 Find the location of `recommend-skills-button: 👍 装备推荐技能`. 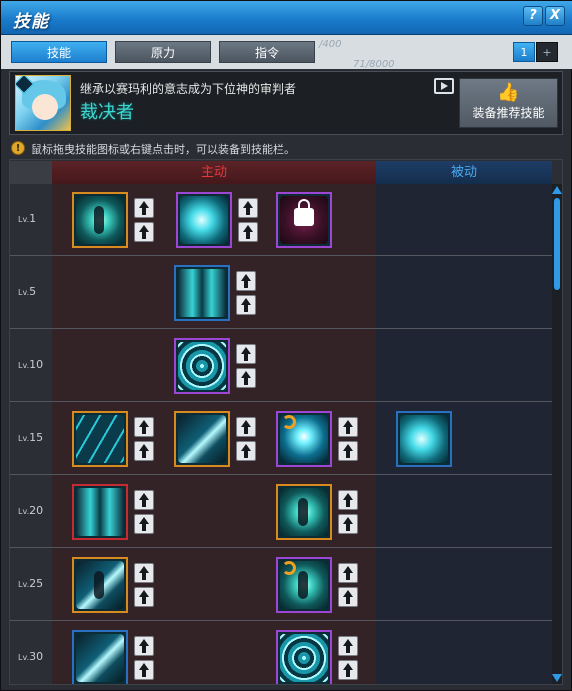

recommend-skills-button: 👍 装备推荐技能 is located at coordinates (508, 103).